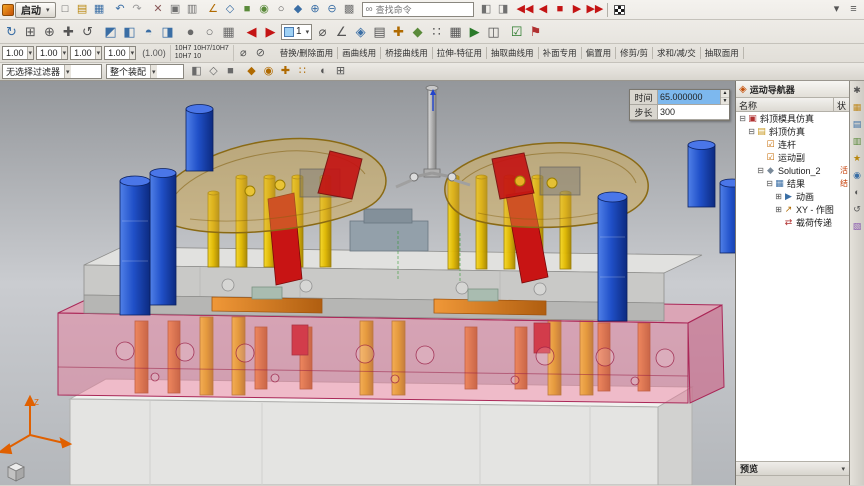 The image size is (864, 486). Describe the element at coordinates (857, 192) in the screenshot. I see `web-browser-icon: ◐` at that location.